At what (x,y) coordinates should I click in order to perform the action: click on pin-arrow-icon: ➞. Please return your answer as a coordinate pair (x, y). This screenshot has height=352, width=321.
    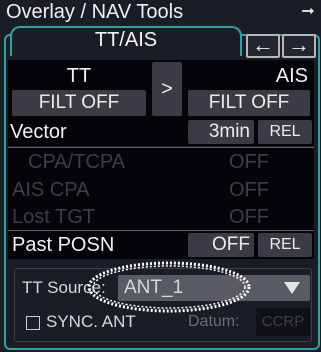
    Looking at the image, I should click on (308, 12).